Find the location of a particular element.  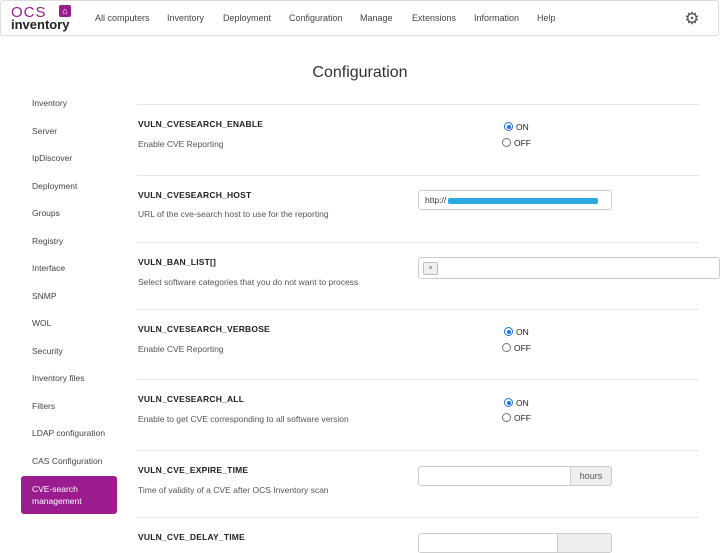

sidebar-item-interface: Interface is located at coordinates (48, 268).